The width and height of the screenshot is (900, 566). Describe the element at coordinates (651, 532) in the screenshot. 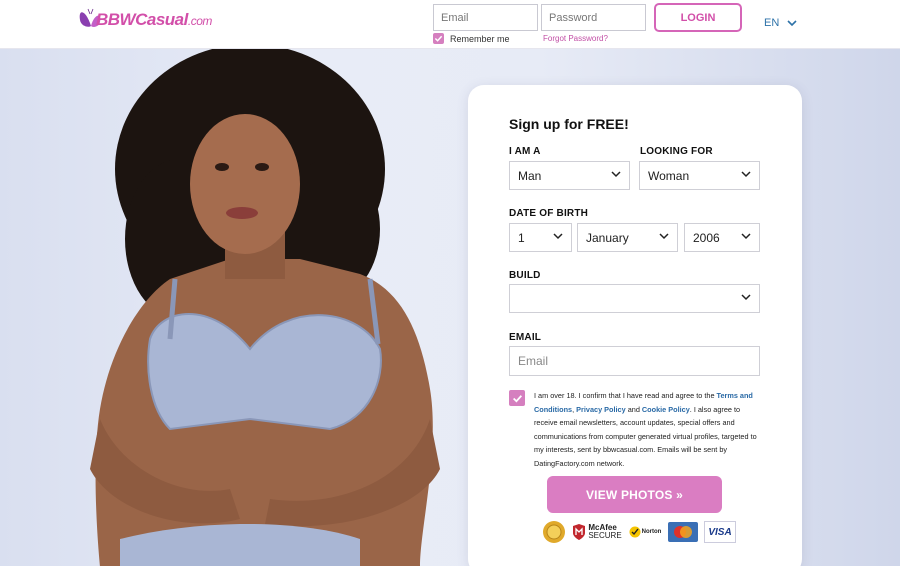

I see `norton-text: Norton` at that location.